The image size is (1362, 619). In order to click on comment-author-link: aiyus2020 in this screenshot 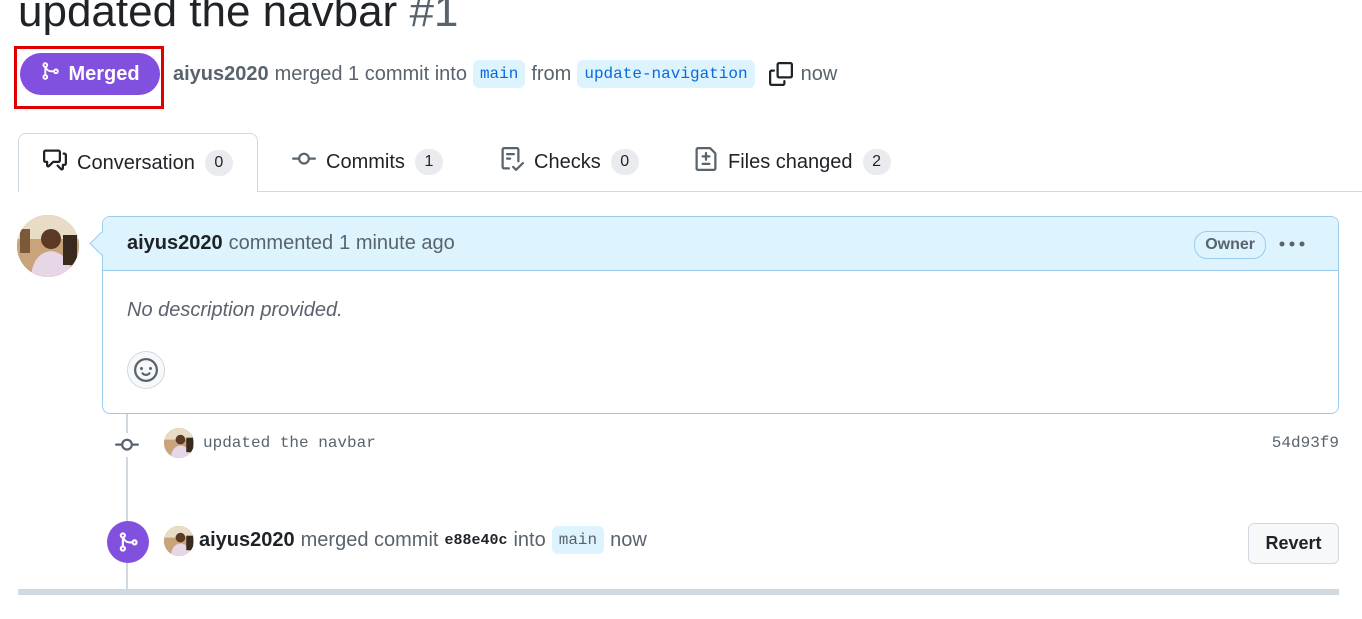, I will do `click(175, 243)`.